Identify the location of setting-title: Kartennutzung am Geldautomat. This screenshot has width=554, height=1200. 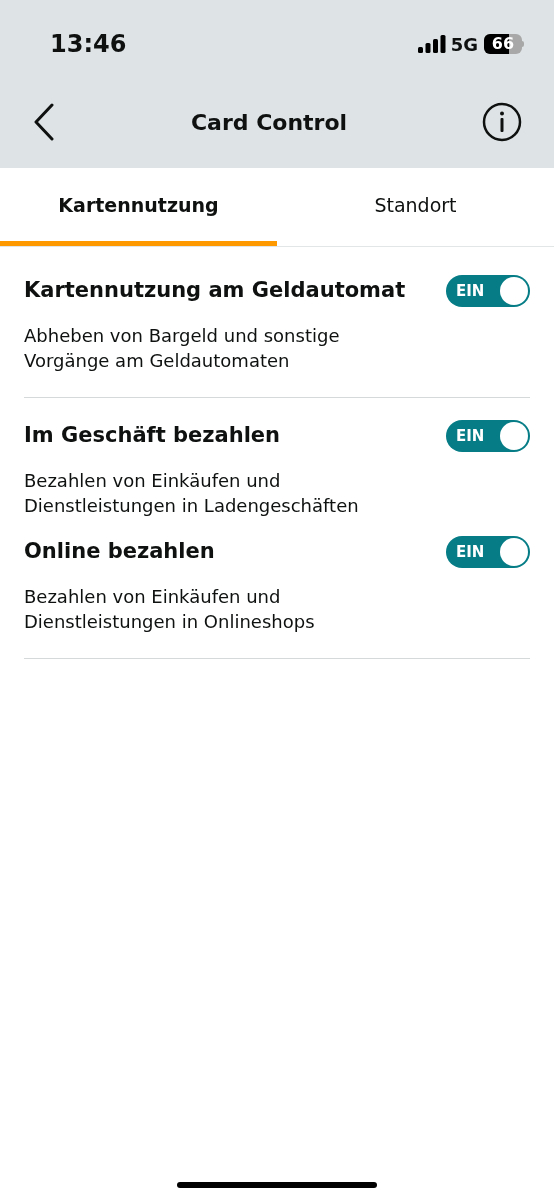
(215, 291).